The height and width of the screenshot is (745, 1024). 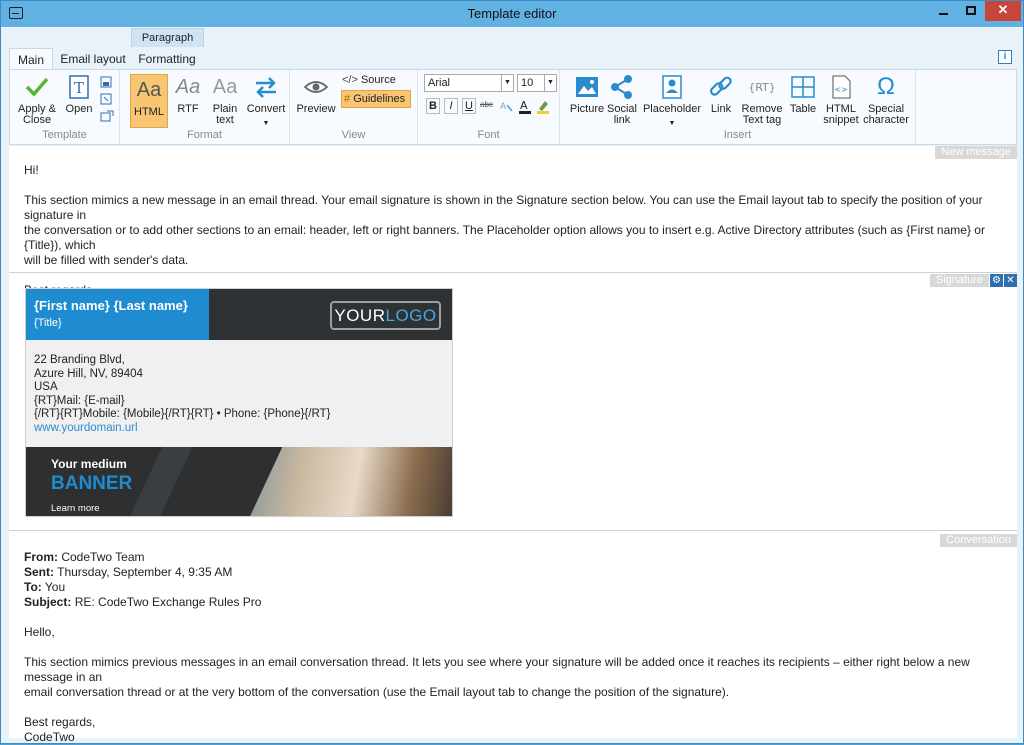 What do you see at coordinates (107, 116) in the screenshot?
I see `export-icon` at bounding box center [107, 116].